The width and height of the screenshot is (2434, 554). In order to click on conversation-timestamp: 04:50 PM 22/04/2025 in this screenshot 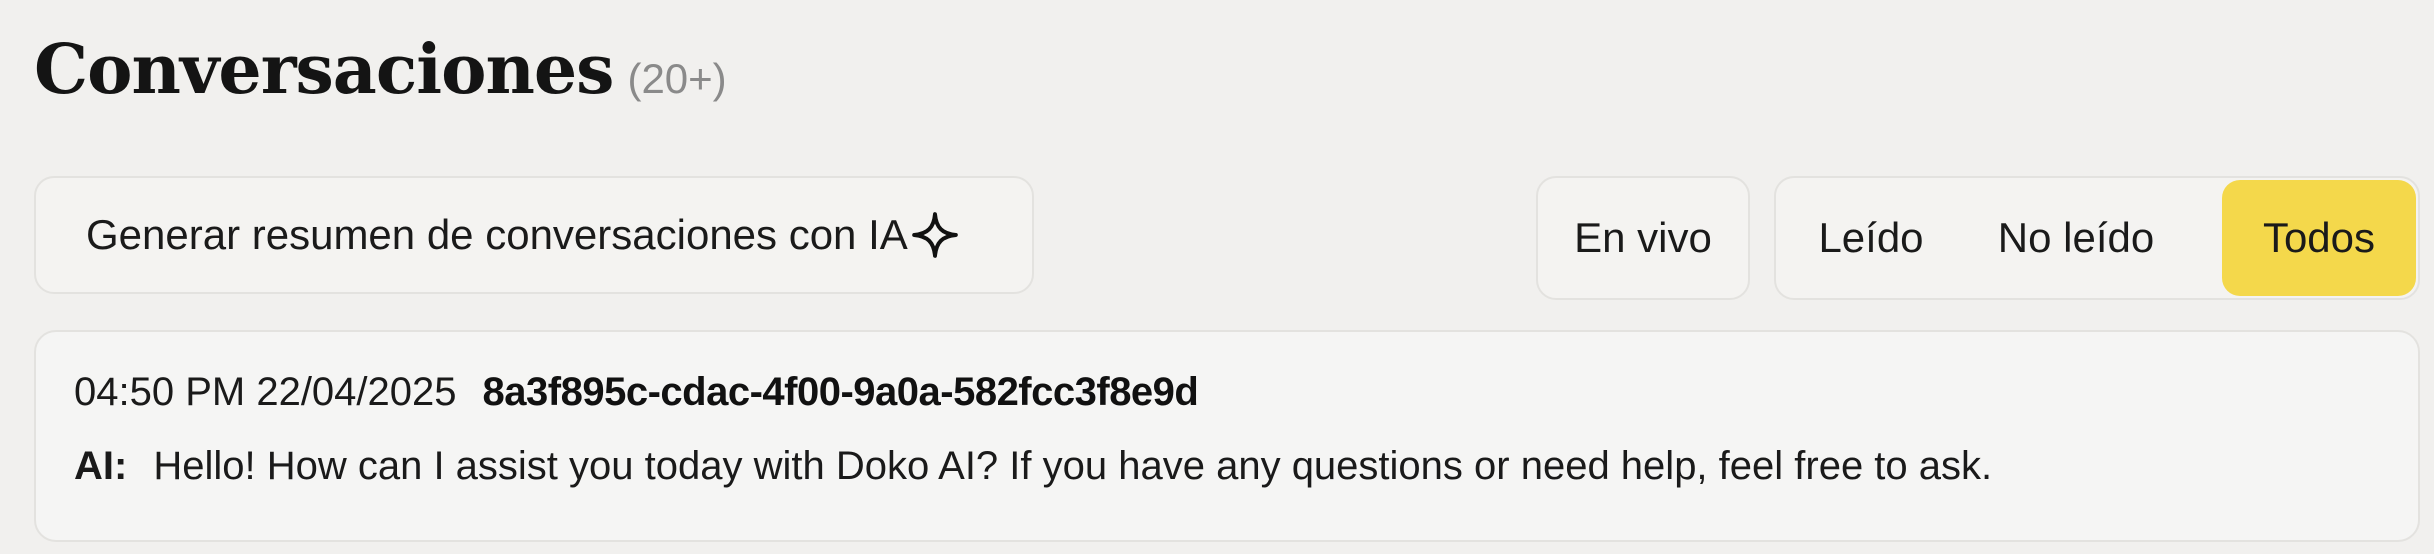, I will do `click(265, 392)`.